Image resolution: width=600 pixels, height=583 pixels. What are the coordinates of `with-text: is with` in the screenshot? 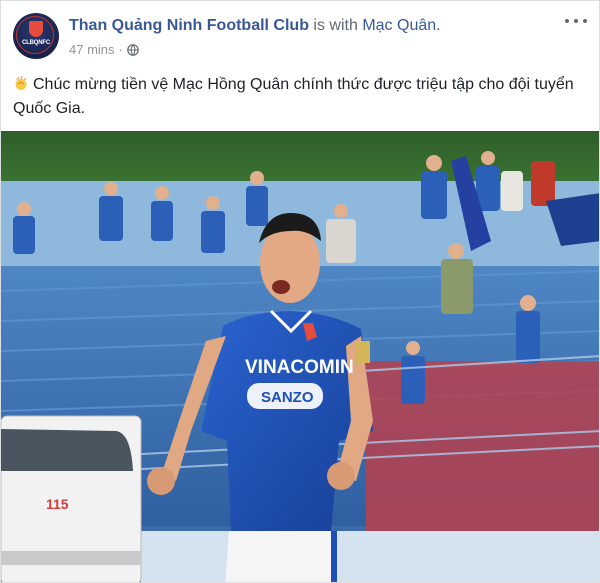 It's located at (335, 25).